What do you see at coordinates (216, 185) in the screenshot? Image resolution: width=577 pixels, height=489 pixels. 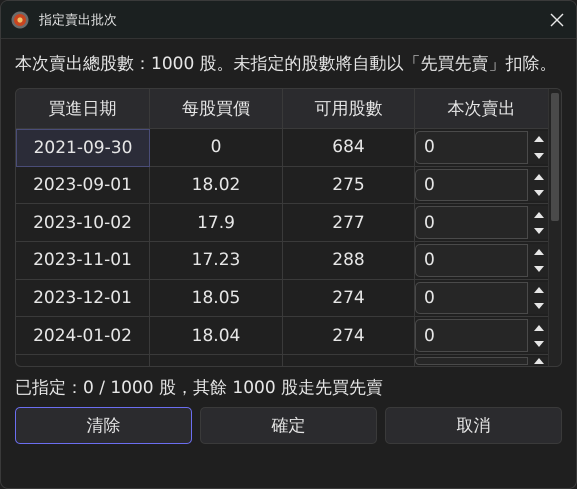 I see `table-cell: 18.02` at bounding box center [216, 185].